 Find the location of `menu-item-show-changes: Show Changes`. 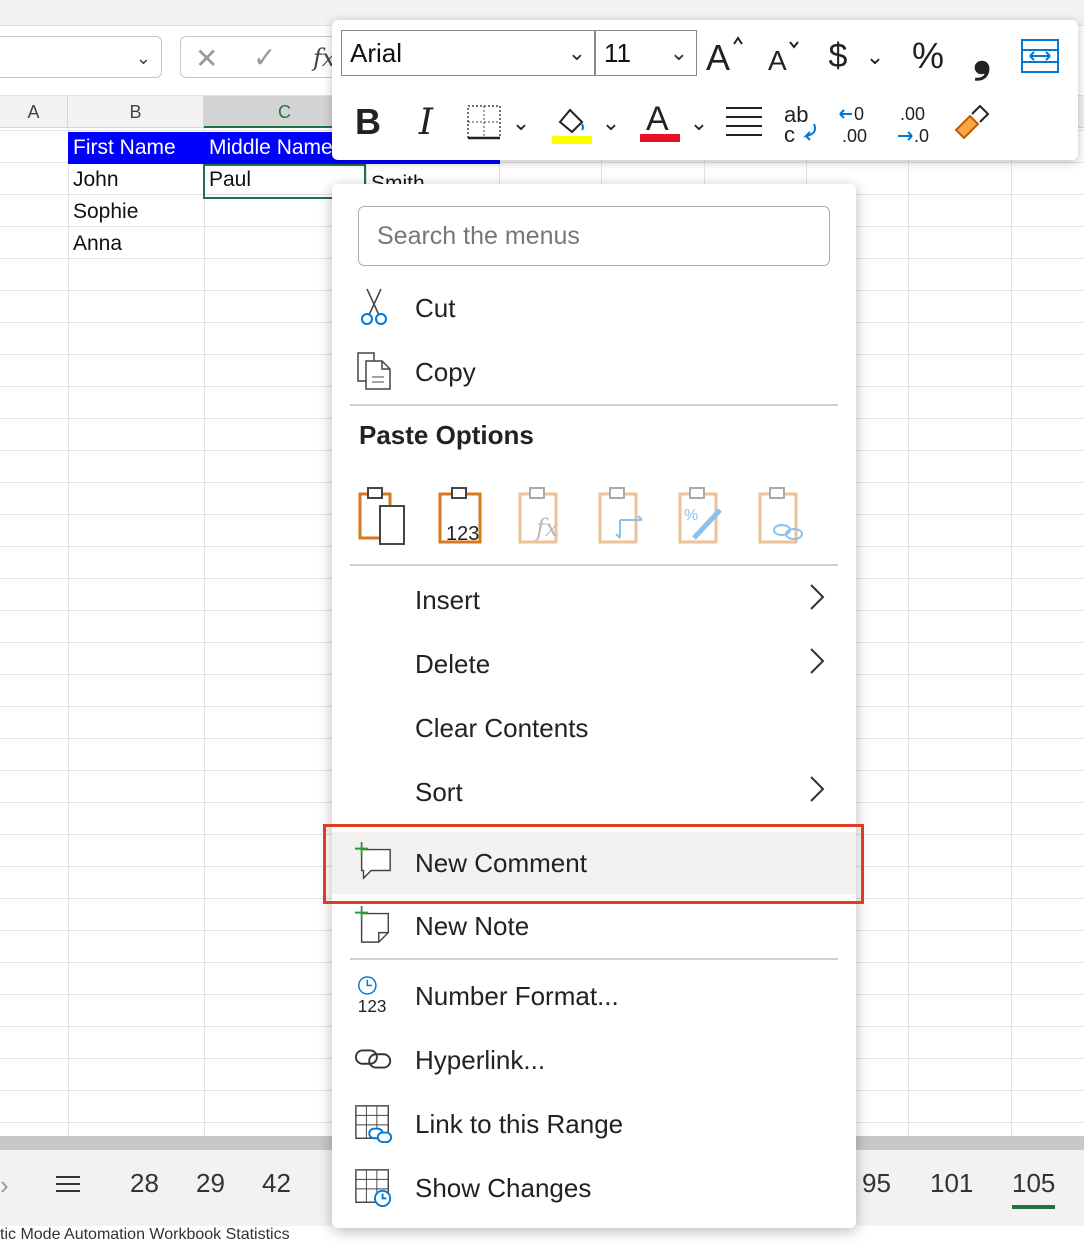

menu-item-show-changes: Show Changes is located at coordinates (594, 1188).